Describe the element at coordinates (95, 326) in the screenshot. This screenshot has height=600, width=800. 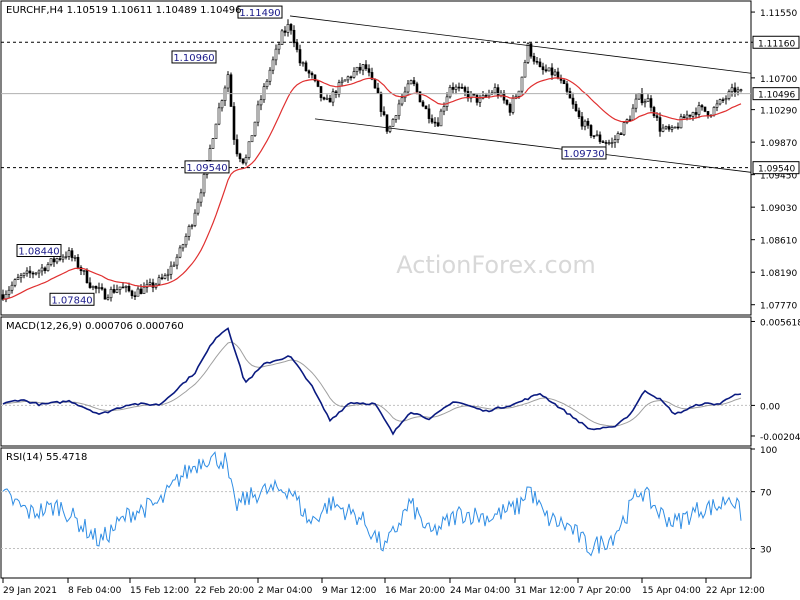
I see `macd-title: MACD(12,26,9) 0.000706 0.000760` at that location.